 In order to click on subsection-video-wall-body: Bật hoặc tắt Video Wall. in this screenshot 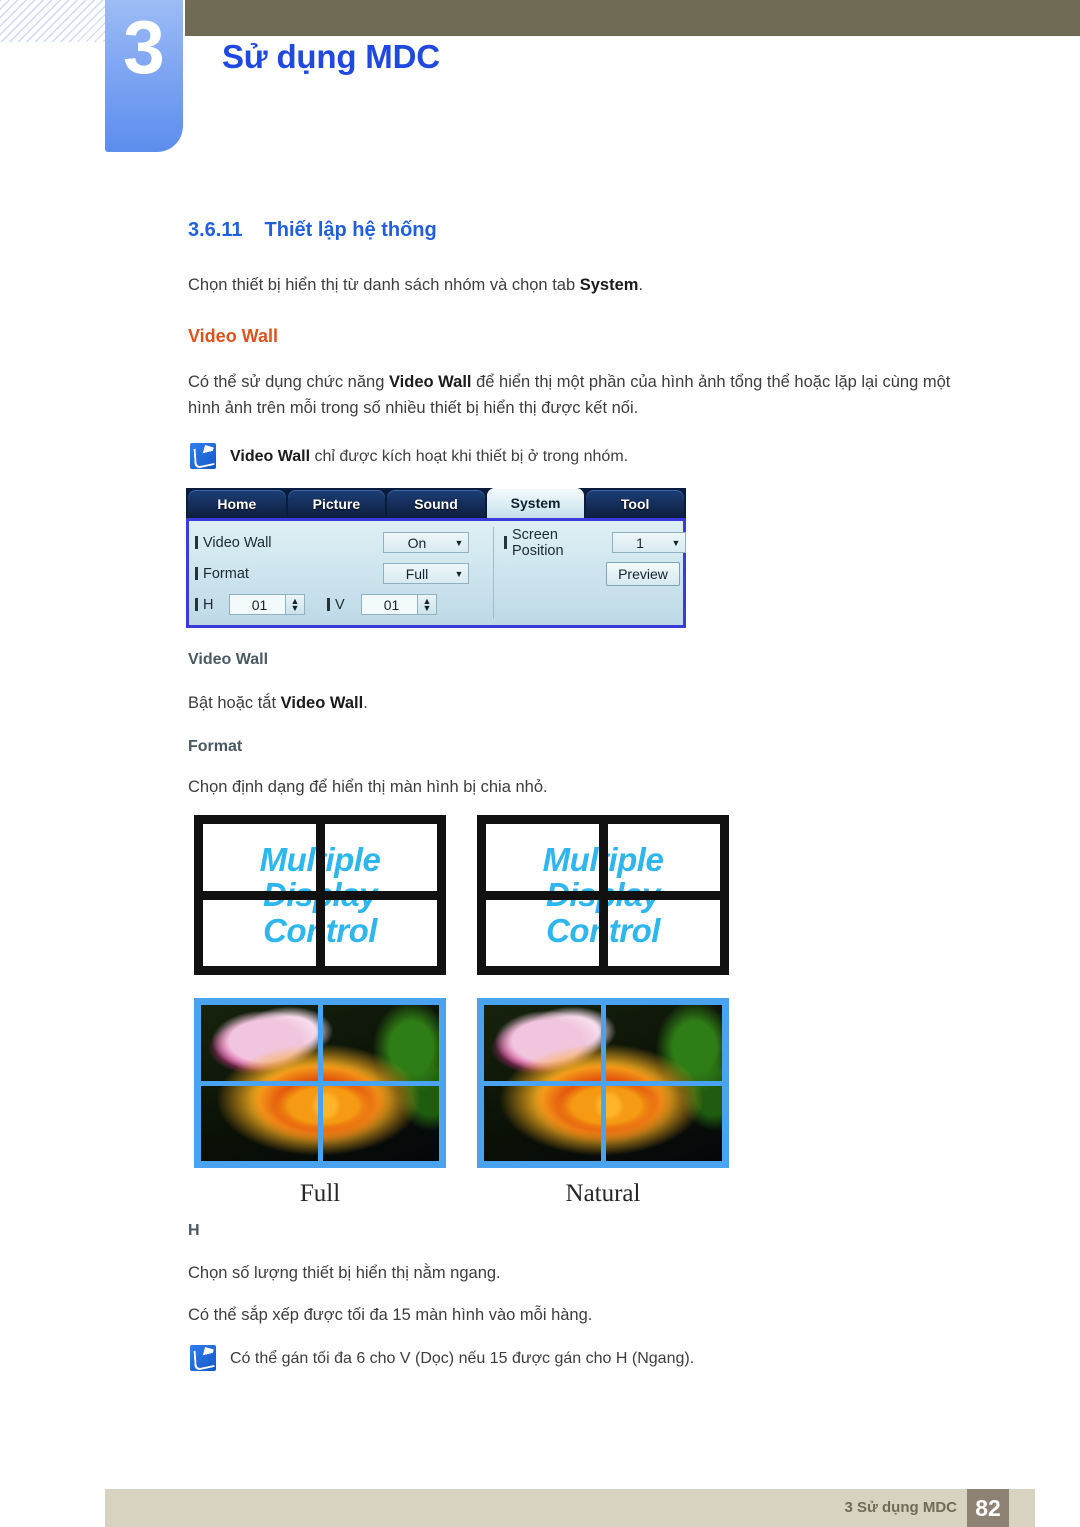, I will do `click(278, 703)`.